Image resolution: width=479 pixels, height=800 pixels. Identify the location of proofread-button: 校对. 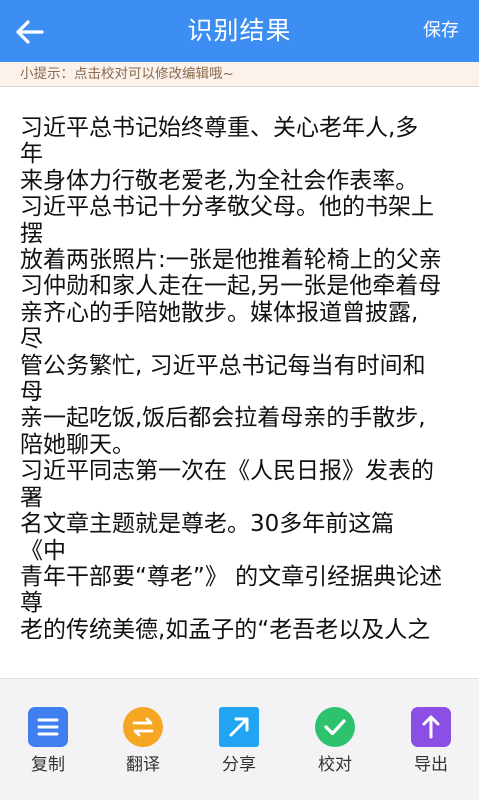
(335, 741).